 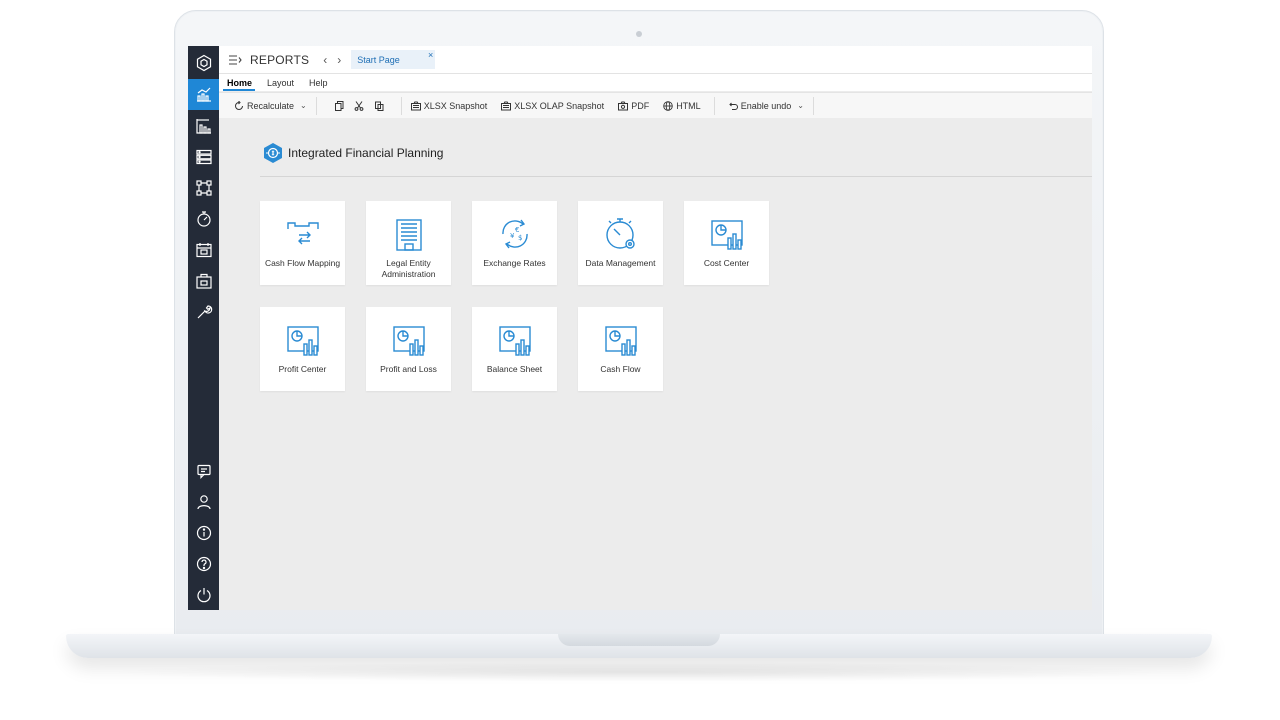 I want to click on app-title: REPORTS, so click(x=280, y=59).